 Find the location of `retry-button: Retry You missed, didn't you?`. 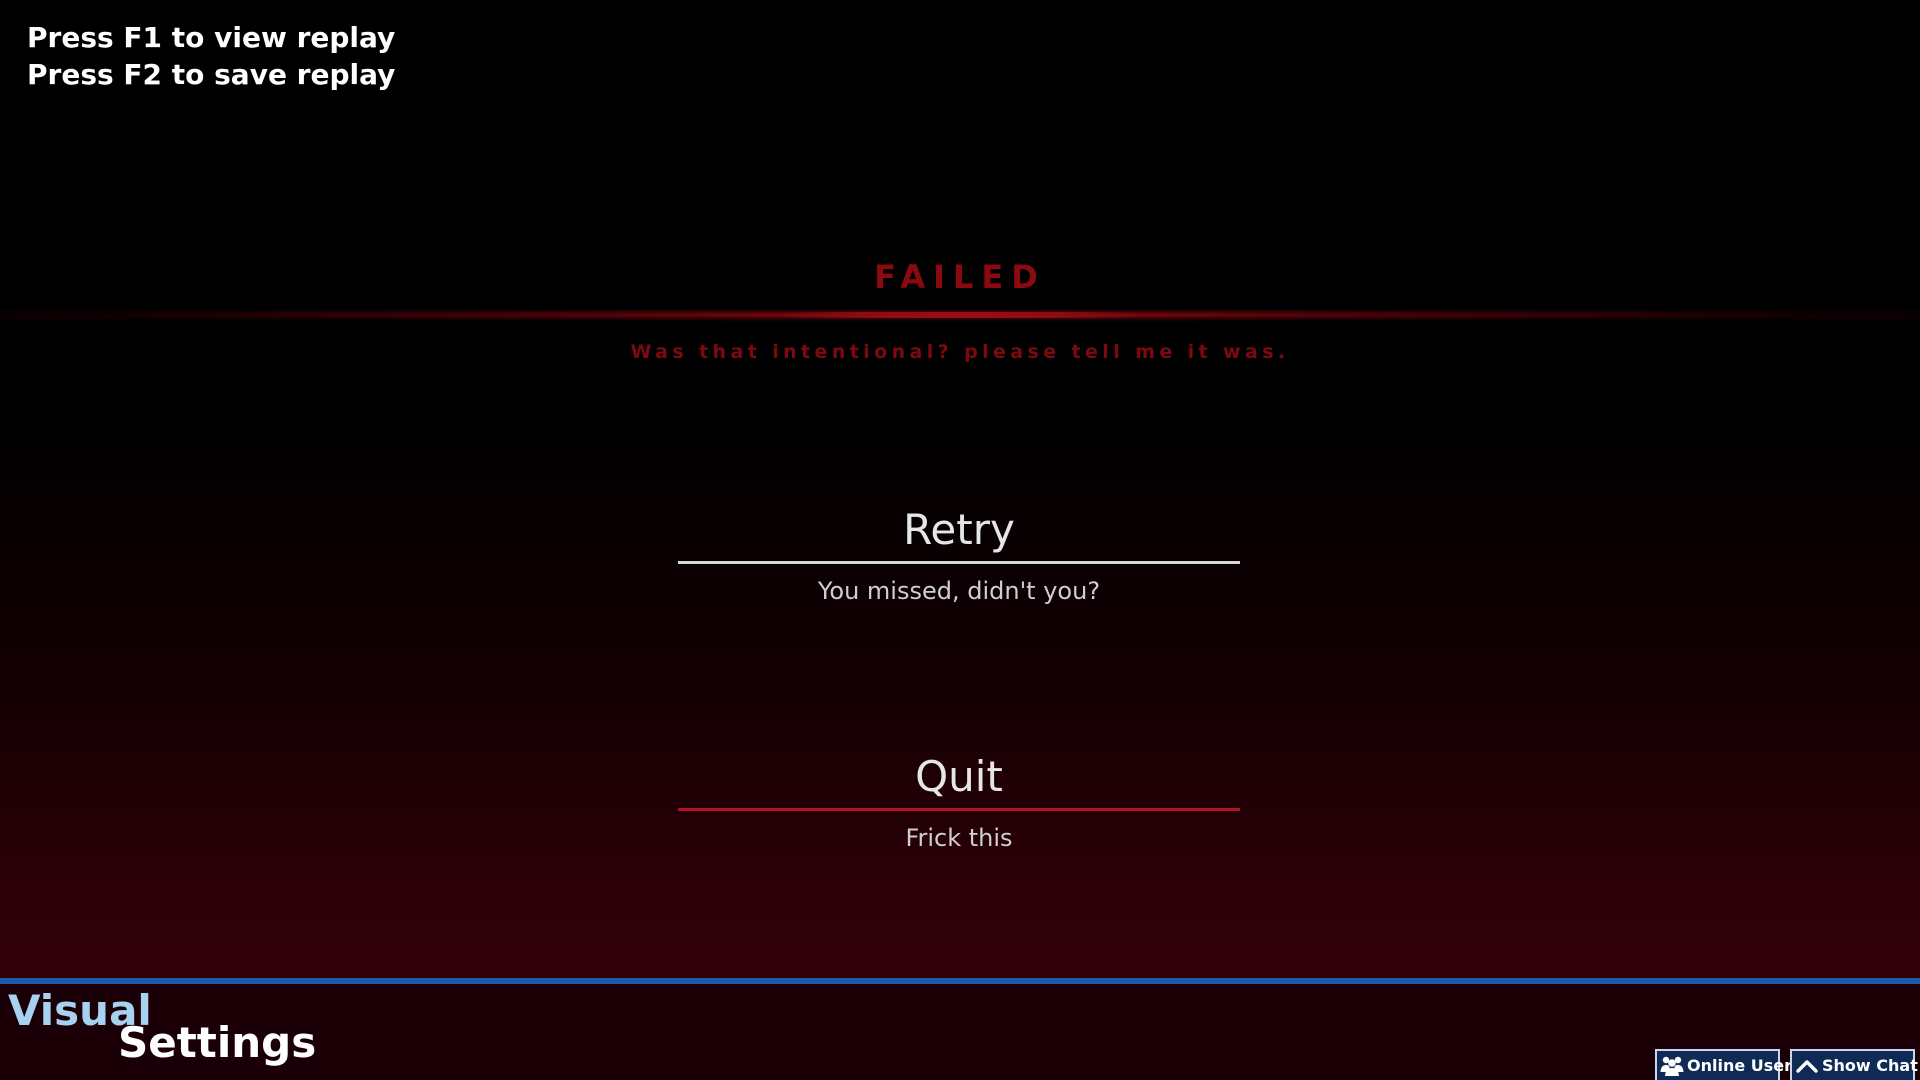

retry-button: Retry You missed, didn't you? is located at coordinates (959, 555).